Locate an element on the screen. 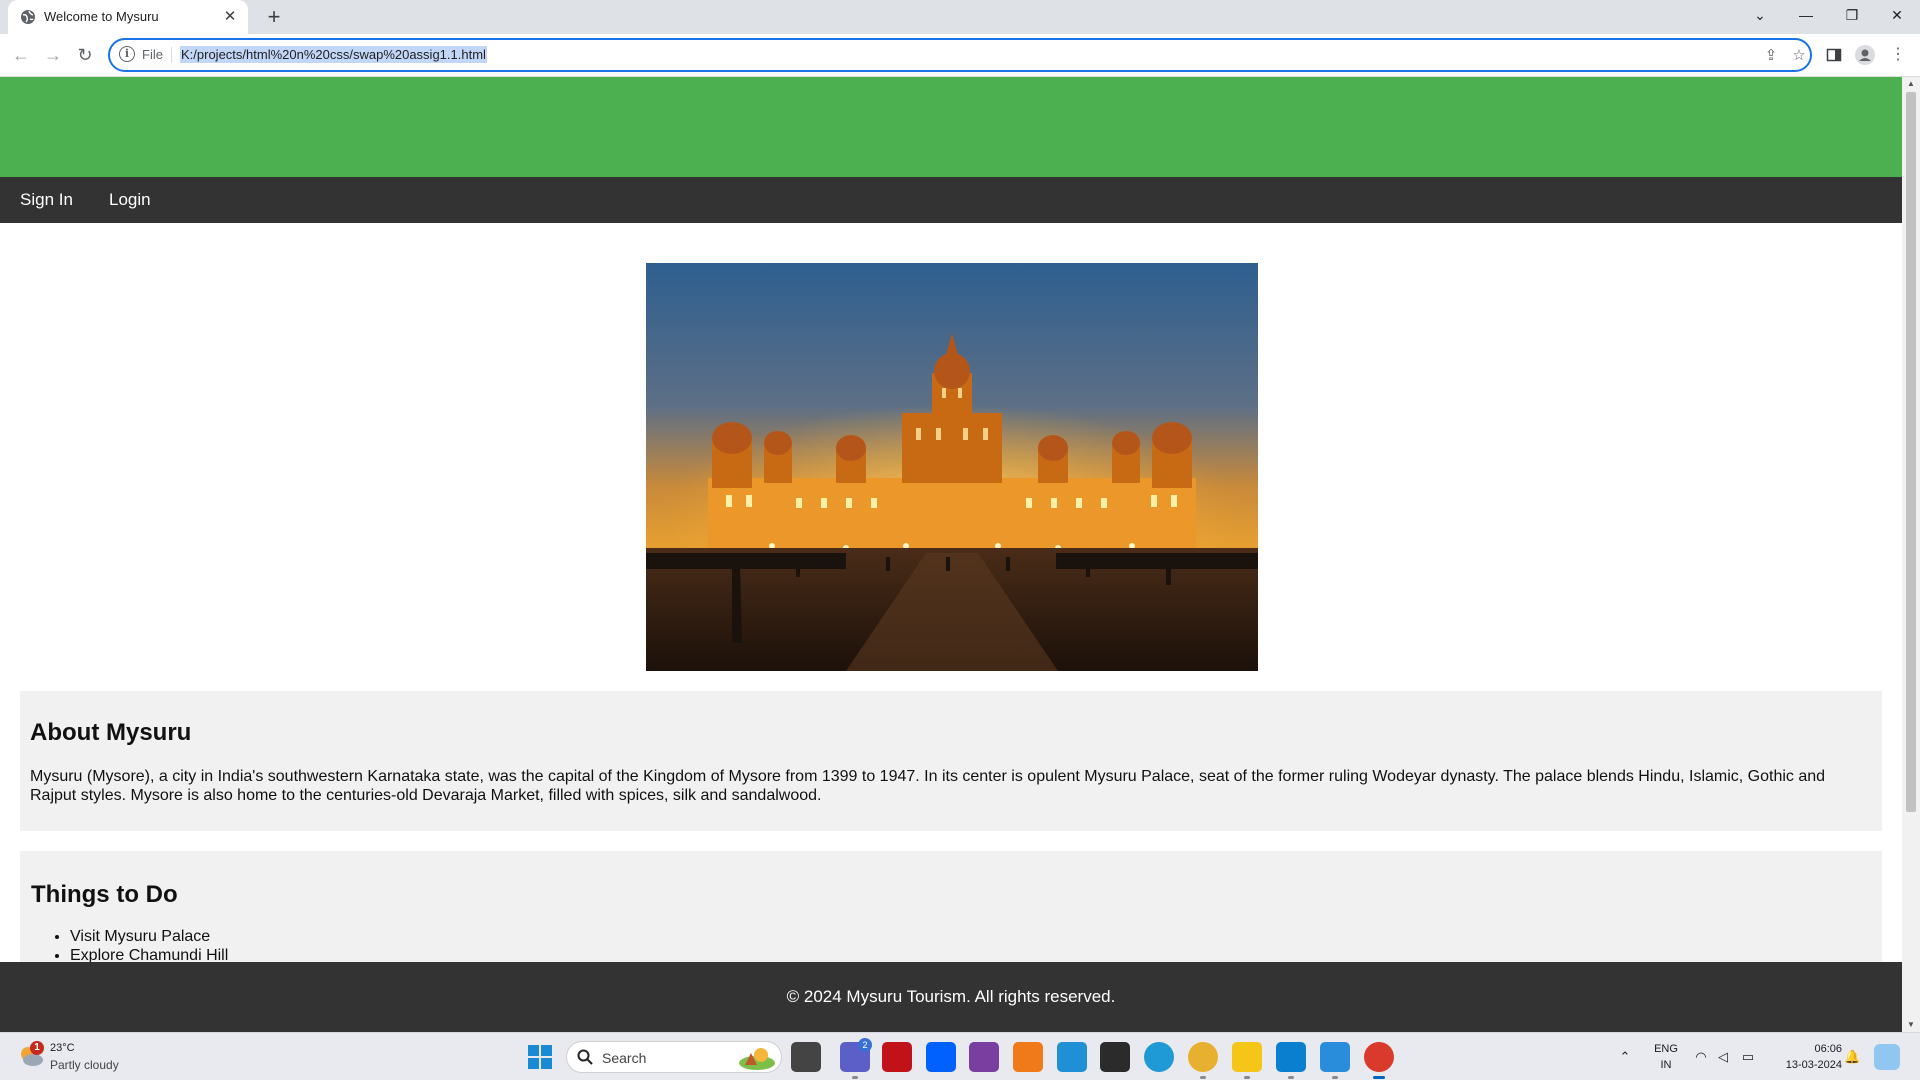  chrome-icon is located at coordinates (1379, 1060).